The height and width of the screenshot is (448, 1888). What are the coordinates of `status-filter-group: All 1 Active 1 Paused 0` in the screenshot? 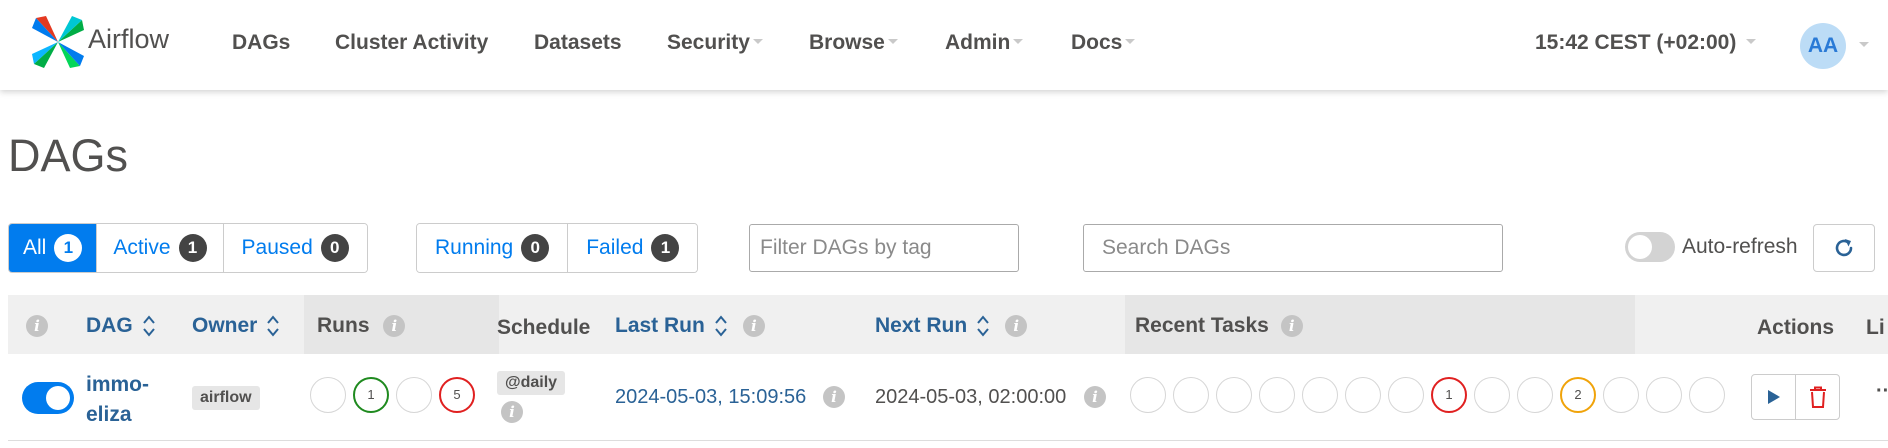 It's located at (188, 248).